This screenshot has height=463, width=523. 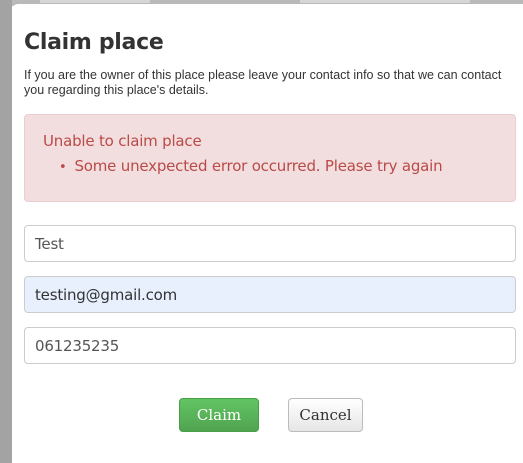 What do you see at coordinates (122, 141) in the screenshot?
I see `alert-heading: Unable to claim place` at bounding box center [122, 141].